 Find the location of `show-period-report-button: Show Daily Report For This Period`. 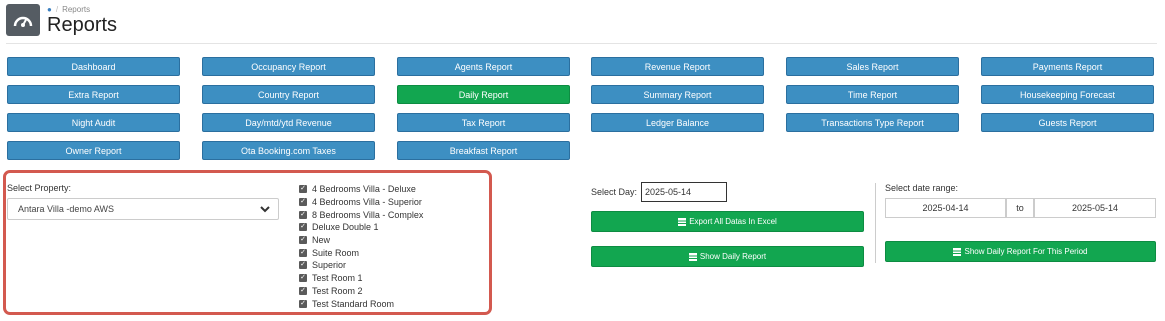

show-period-report-button: Show Daily Report For This Period is located at coordinates (1020, 251).